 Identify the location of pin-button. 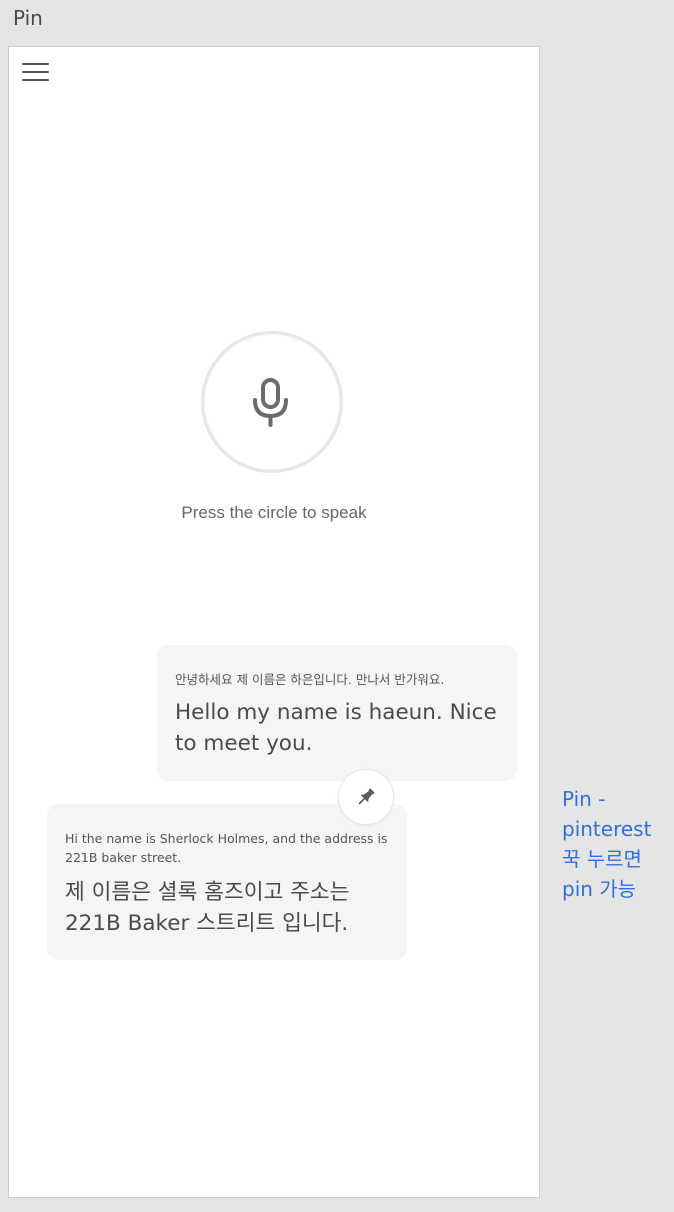
(366, 797).